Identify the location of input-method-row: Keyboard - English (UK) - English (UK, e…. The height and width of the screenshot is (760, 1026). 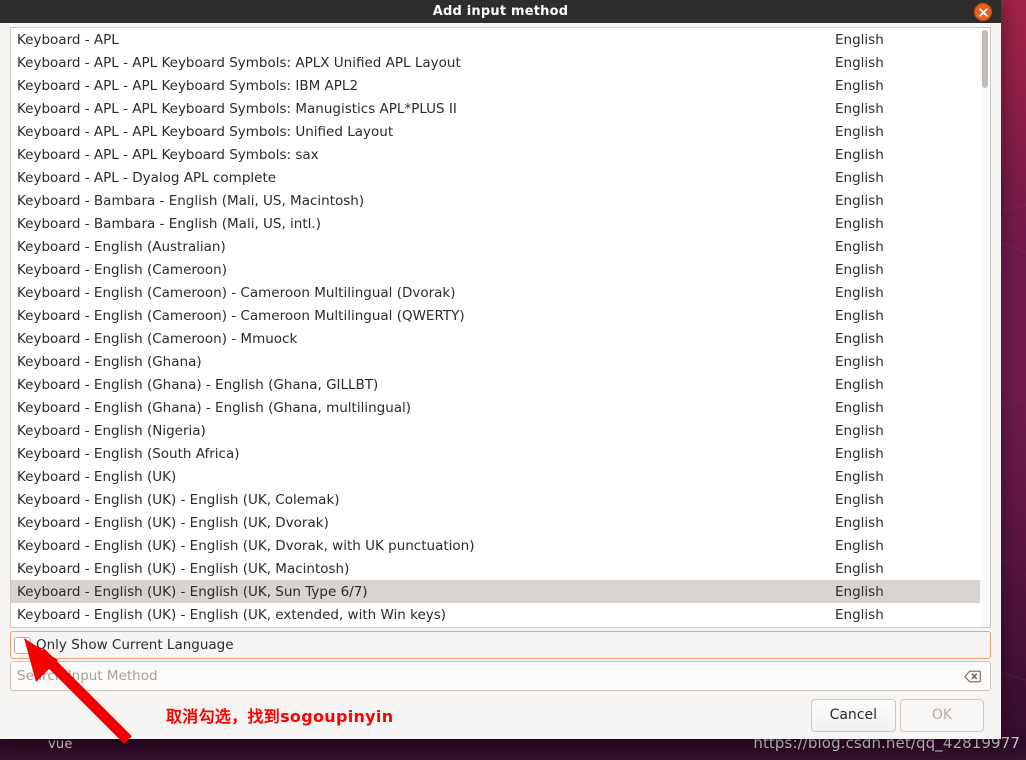
(500, 614).